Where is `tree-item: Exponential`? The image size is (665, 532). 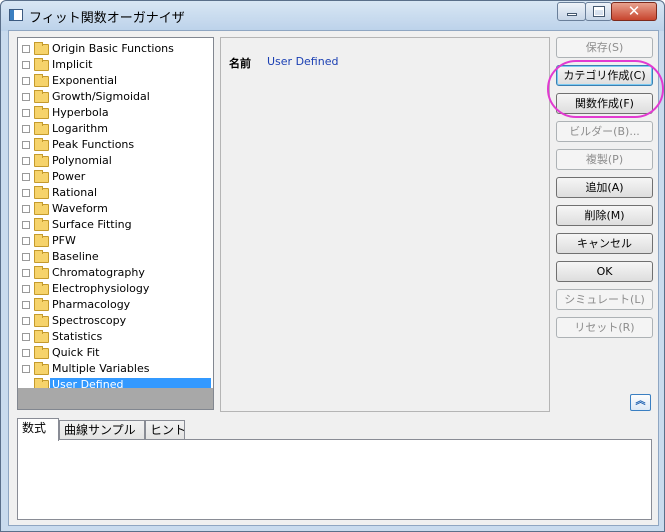 tree-item: Exponential is located at coordinates (115, 81).